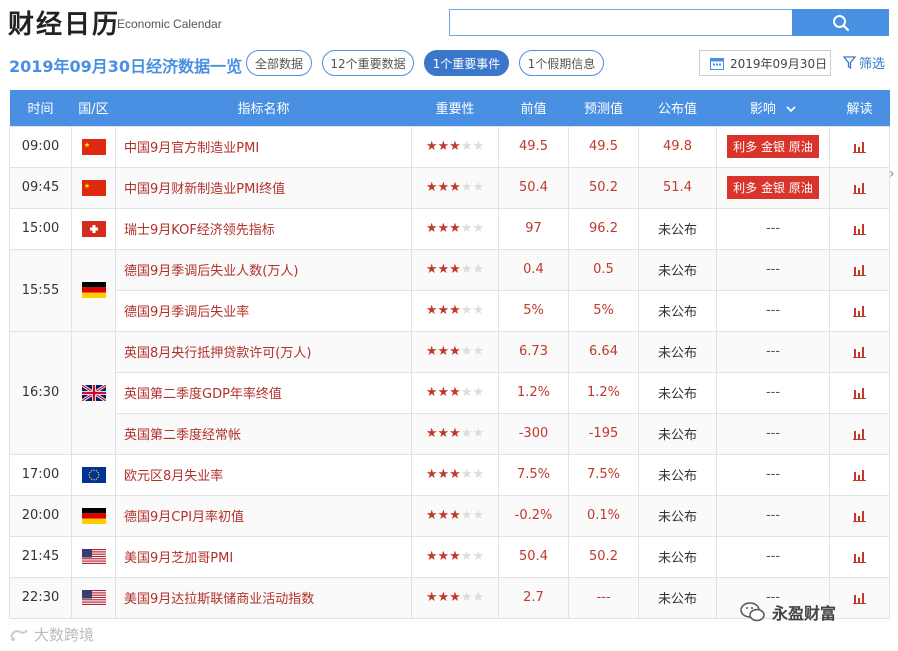 Image resolution: width=898 pixels, height=651 pixels. I want to click on previous-value: 2.7, so click(533, 597).